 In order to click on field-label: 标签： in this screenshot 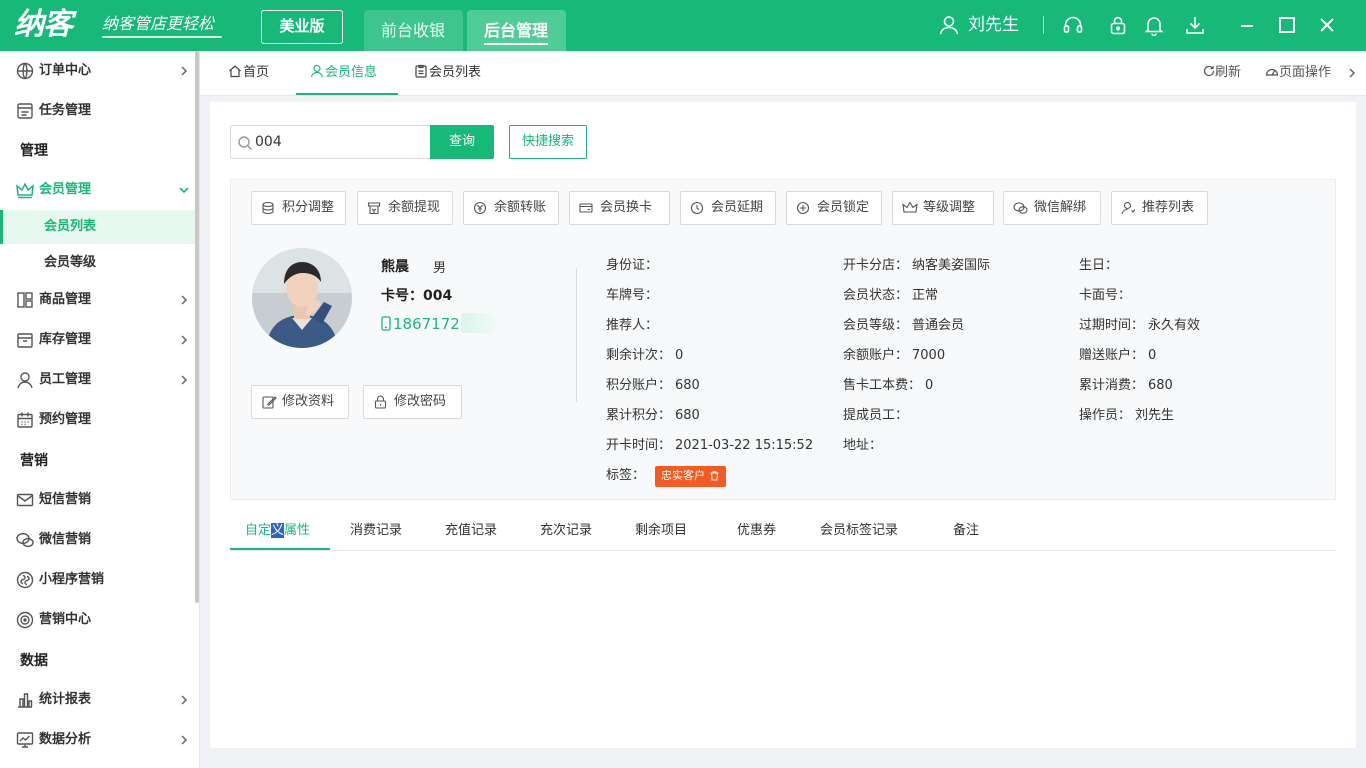, I will do `click(626, 475)`.